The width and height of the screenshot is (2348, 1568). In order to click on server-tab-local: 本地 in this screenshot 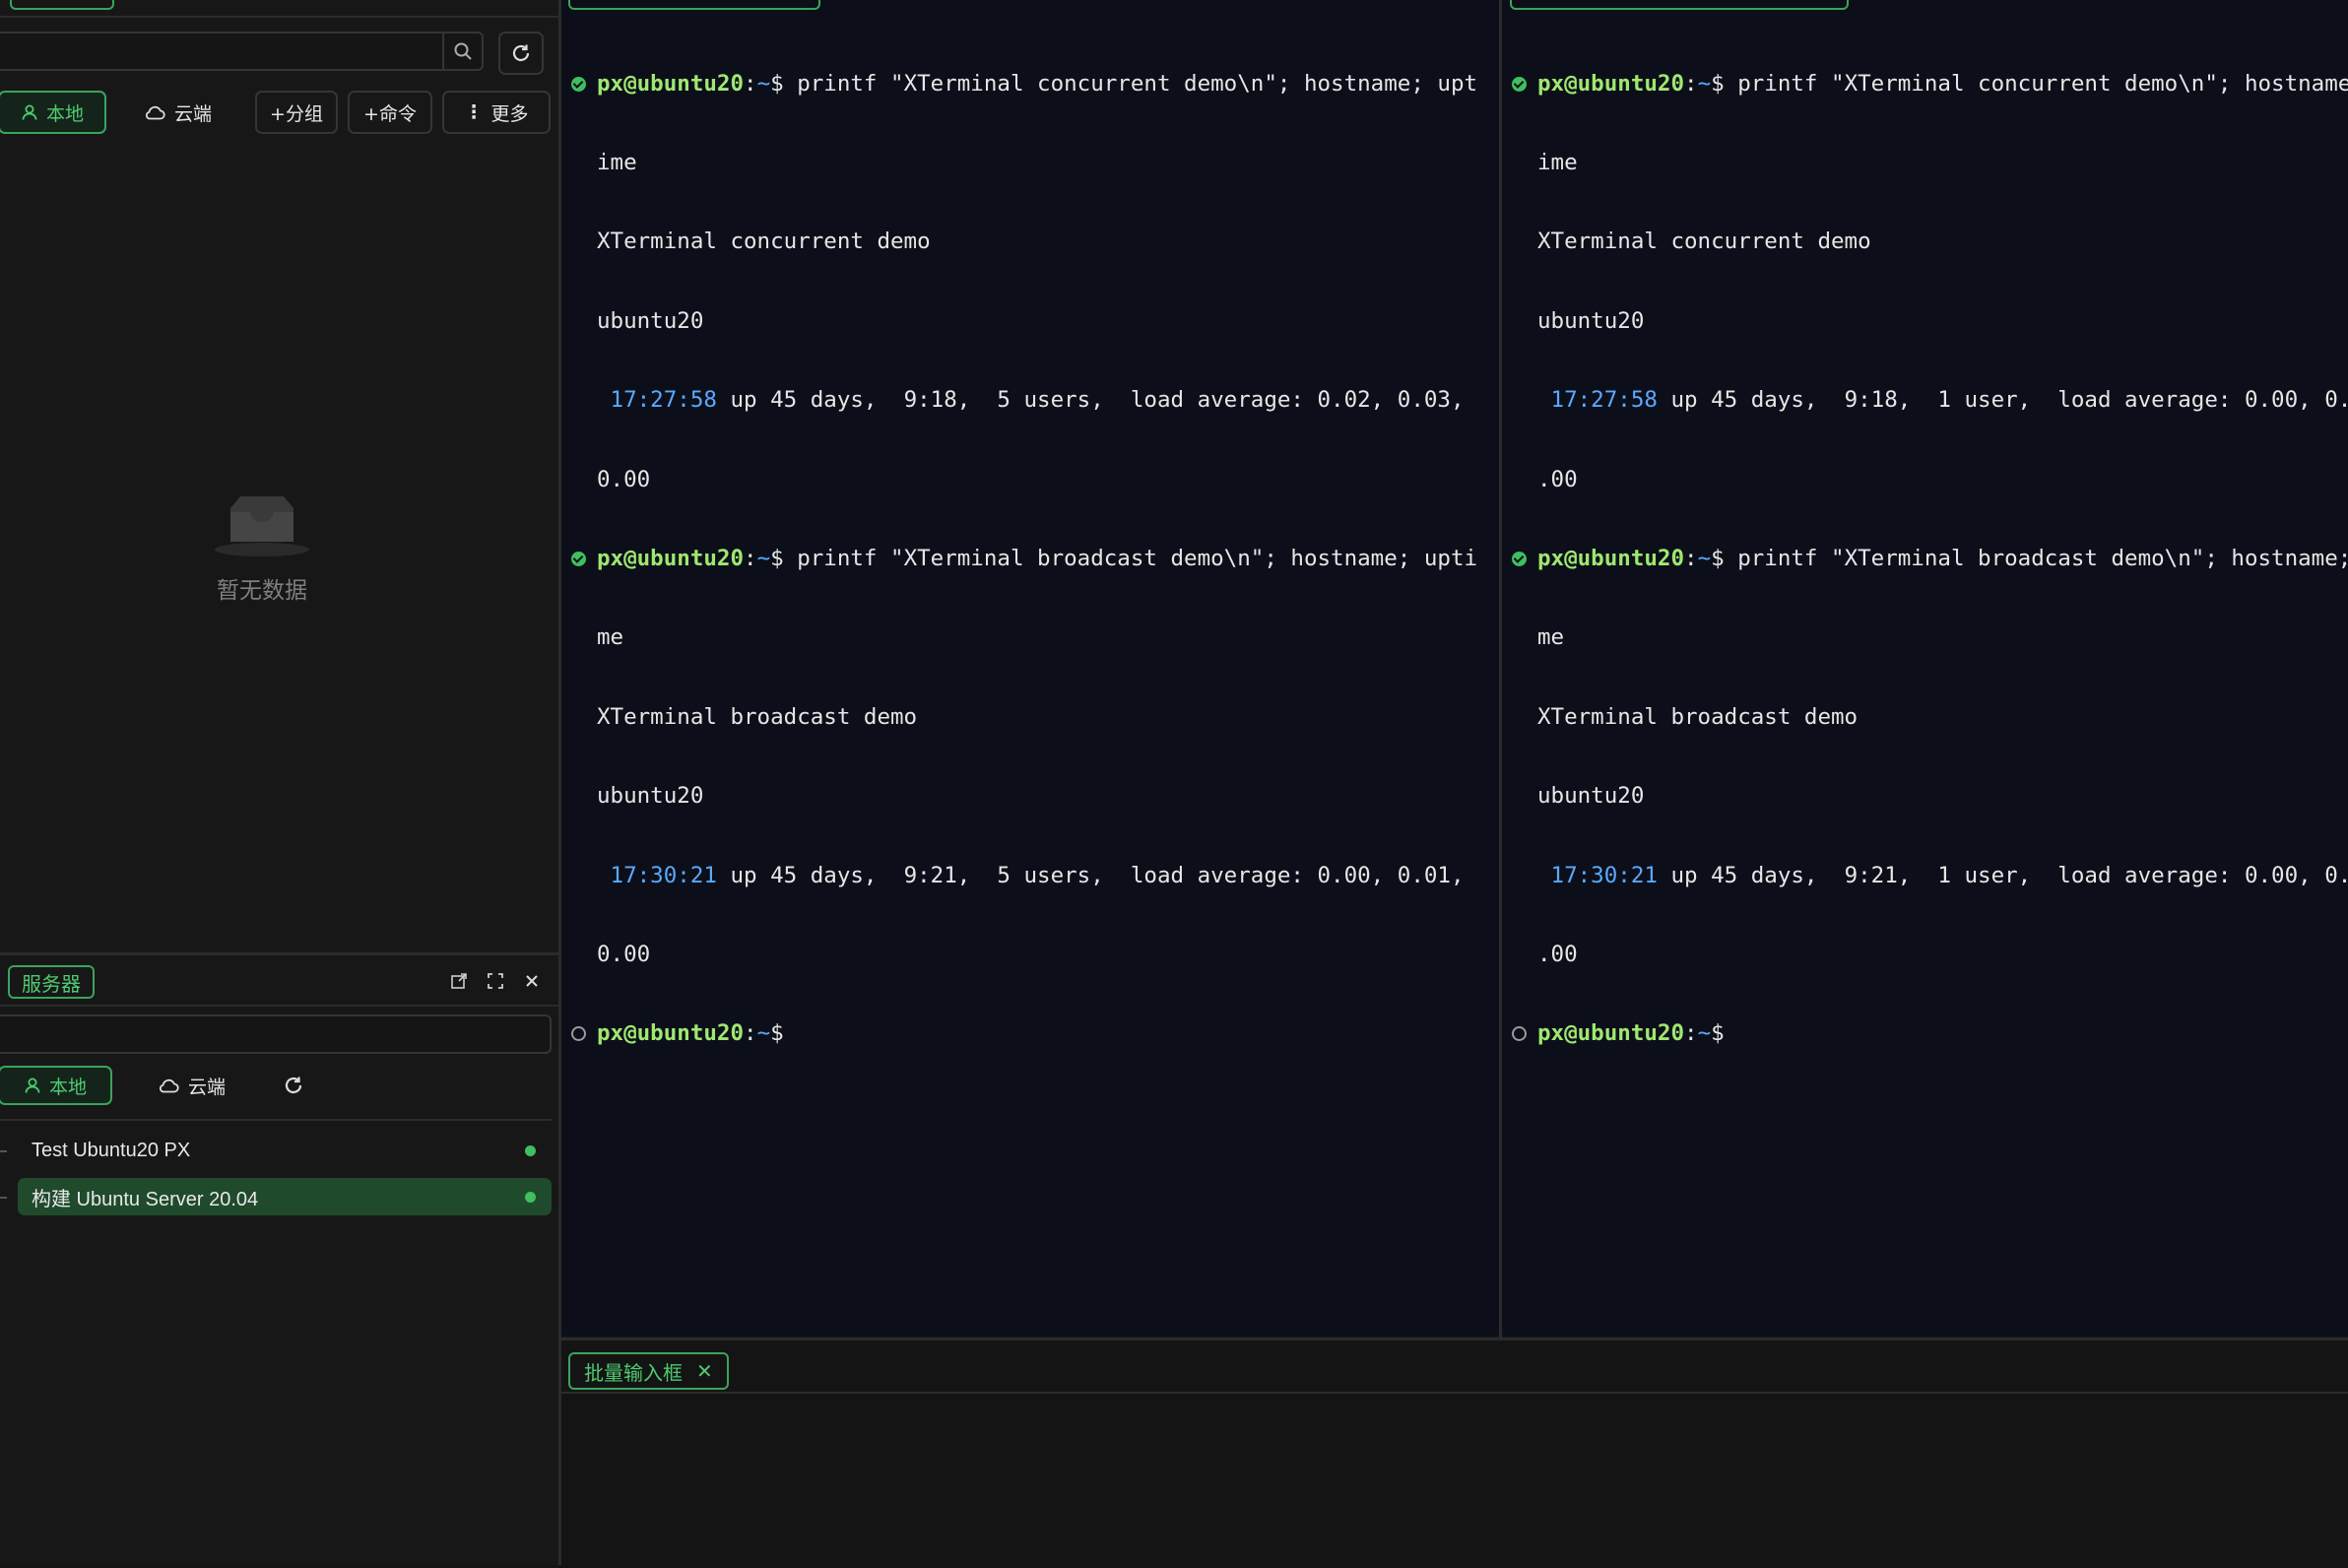, I will do `click(56, 1086)`.